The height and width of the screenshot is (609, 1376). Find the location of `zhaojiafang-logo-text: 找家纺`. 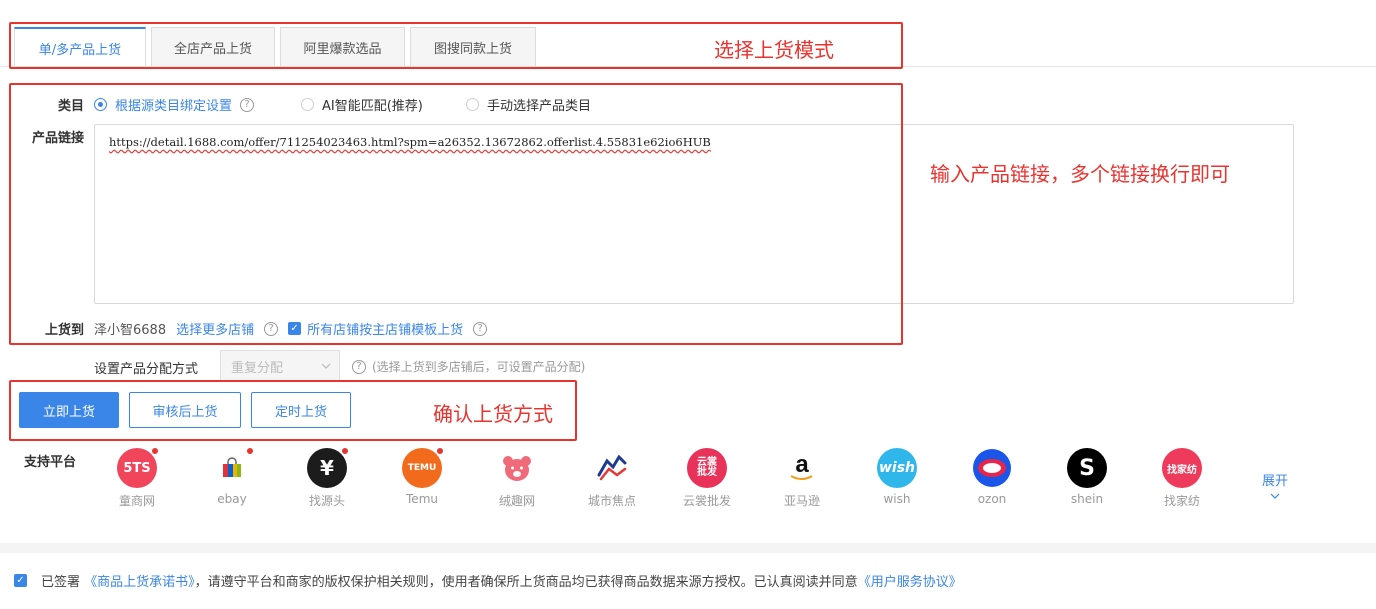

zhaojiafang-logo-text: 找家纺 is located at coordinates (1182, 470).